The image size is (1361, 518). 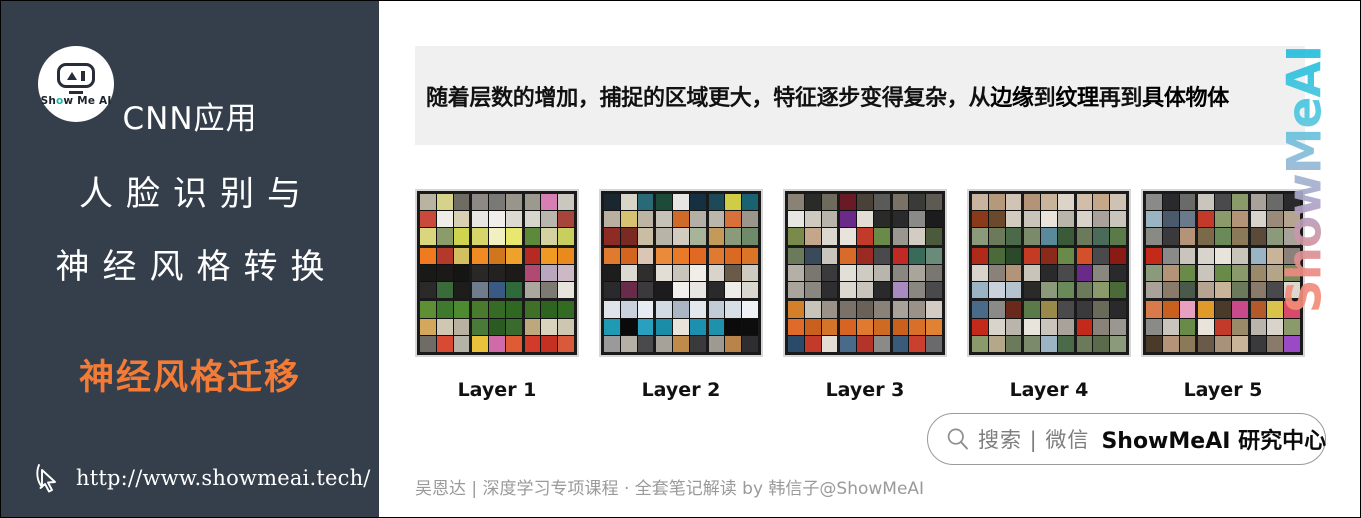 I want to click on sidebar-title-line-1: 人脸识别与, so click(x=196, y=194).